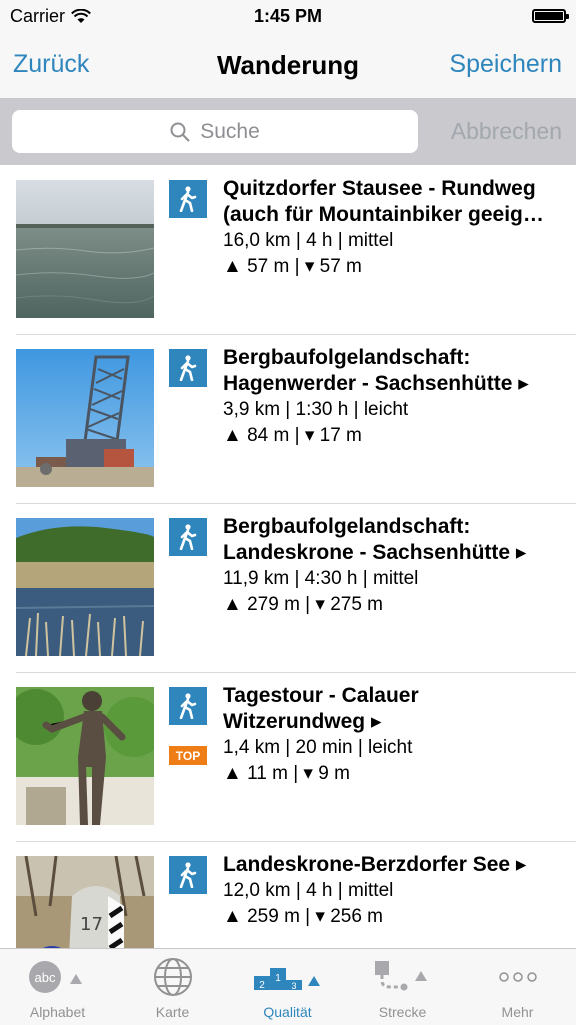 This screenshot has width=576, height=1025. What do you see at coordinates (375, 552) in the screenshot?
I see `tour-title-line2: Landeskrone - Sachsenhütte ▸` at bounding box center [375, 552].